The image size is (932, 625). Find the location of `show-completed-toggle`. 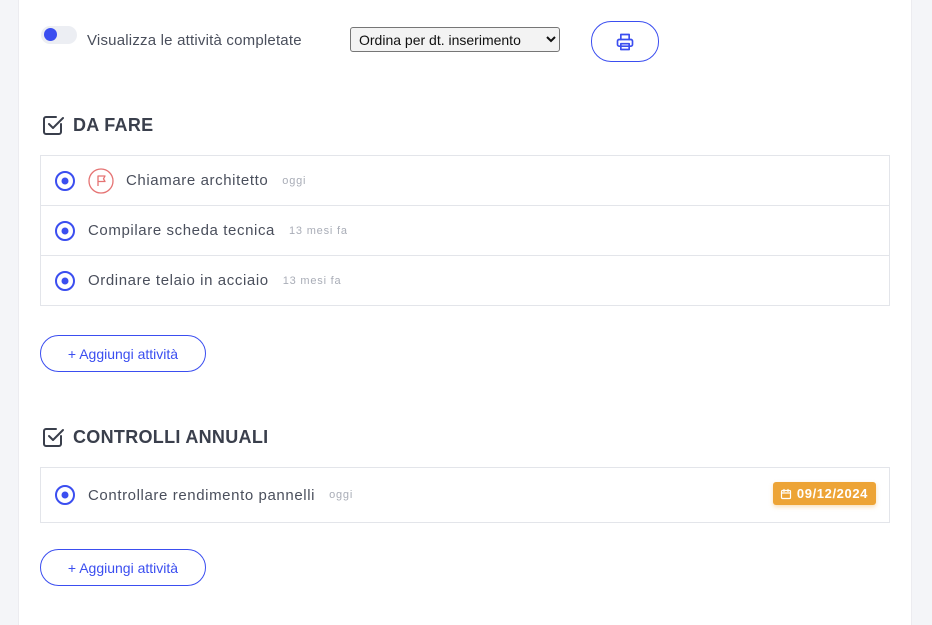

show-completed-toggle is located at coordinates (59, 35).